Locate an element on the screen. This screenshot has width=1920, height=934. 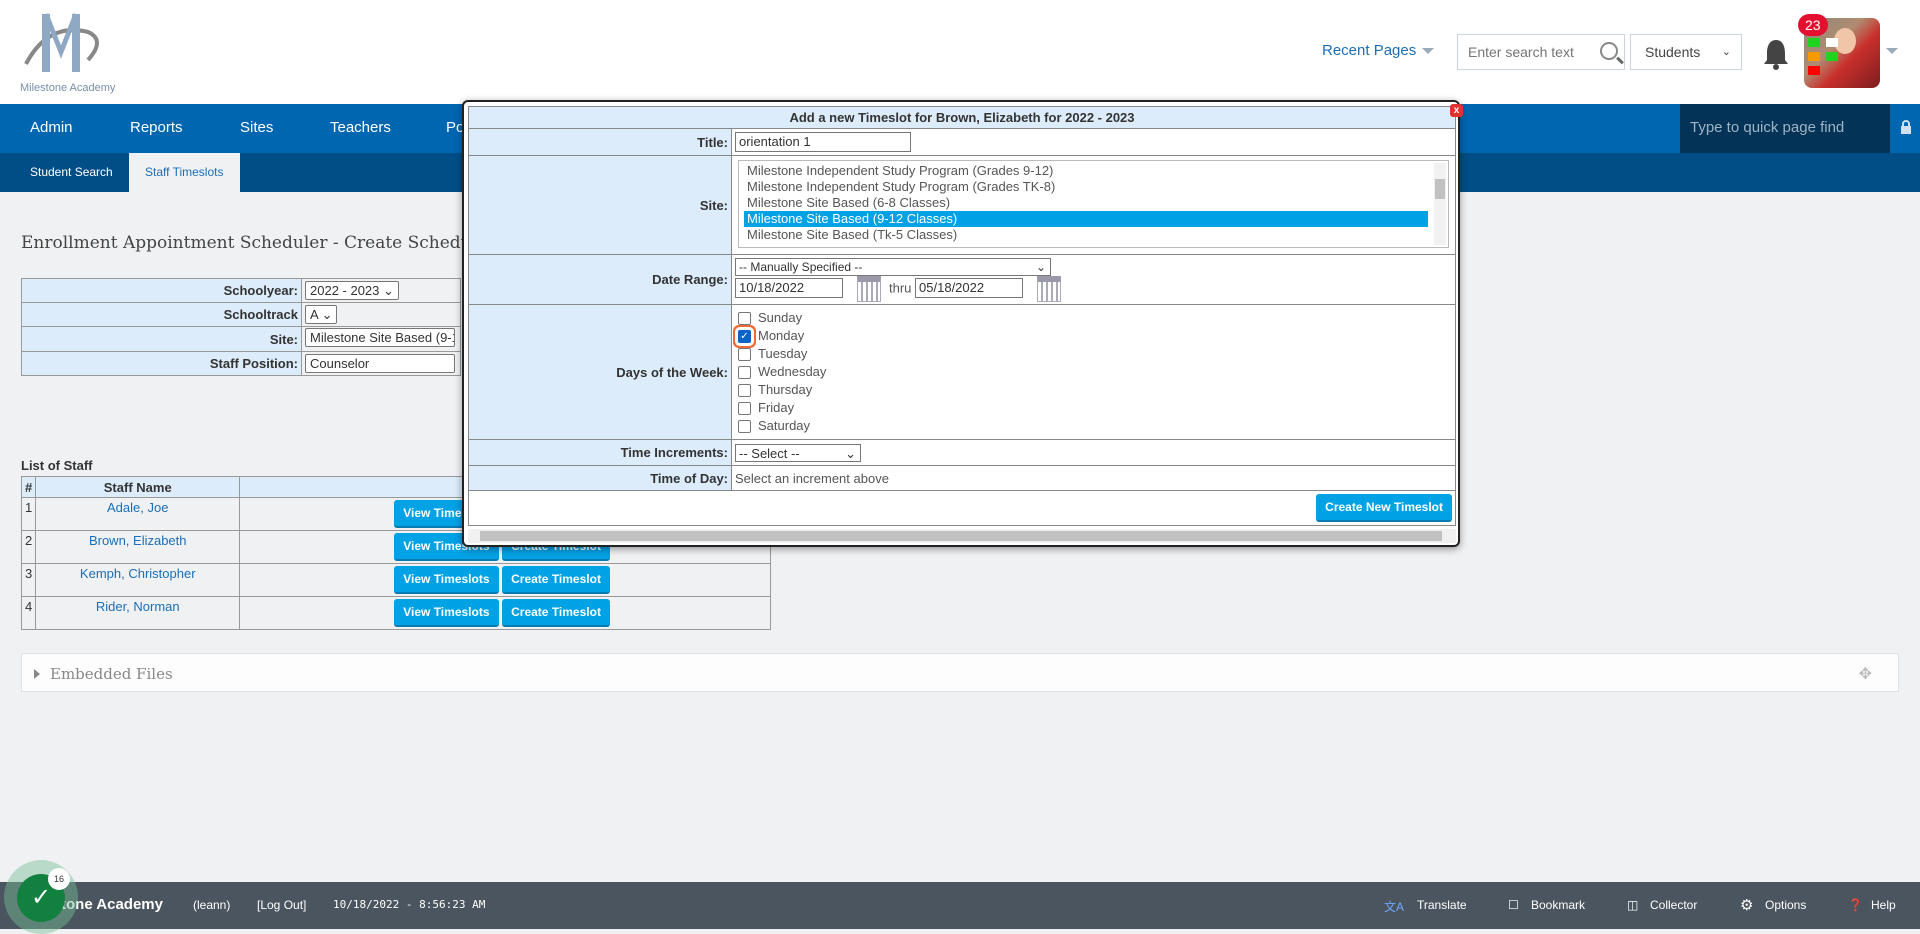
logo: Milestone Academy is located at coordinates (66, 53).